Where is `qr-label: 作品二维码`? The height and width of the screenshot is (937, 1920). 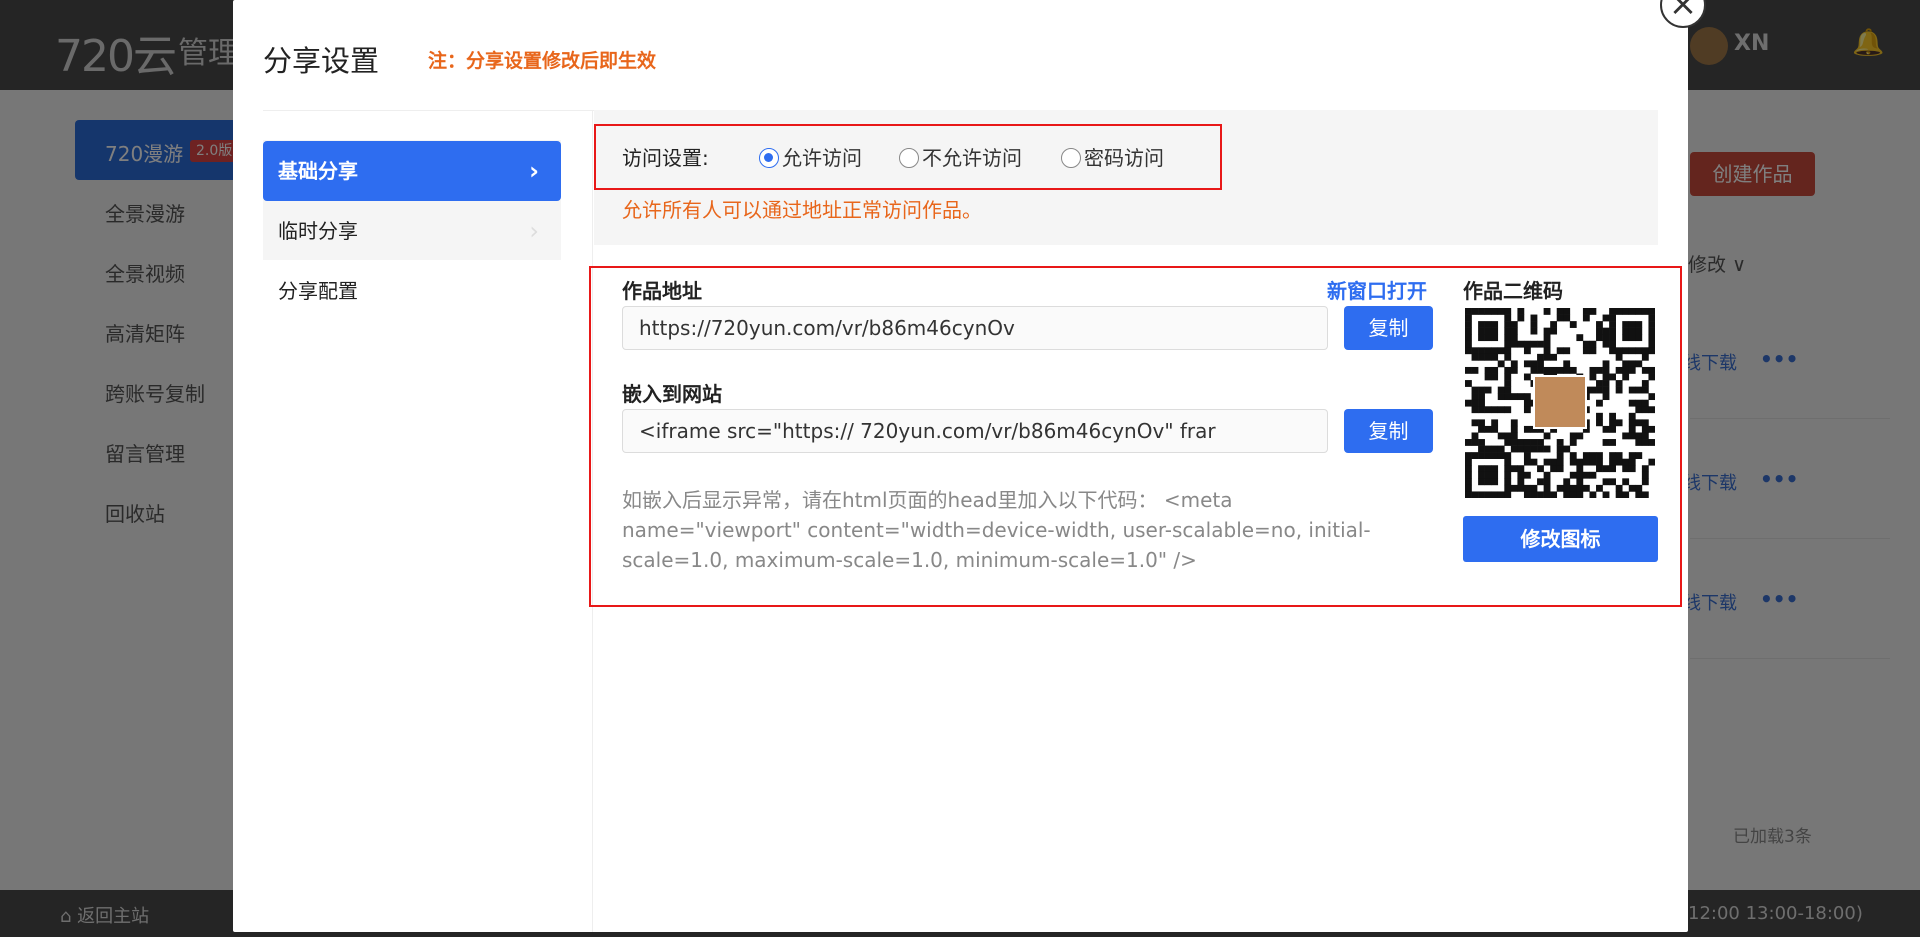 qr-label: 作品二维码 is located at coordinates (1513, 291).